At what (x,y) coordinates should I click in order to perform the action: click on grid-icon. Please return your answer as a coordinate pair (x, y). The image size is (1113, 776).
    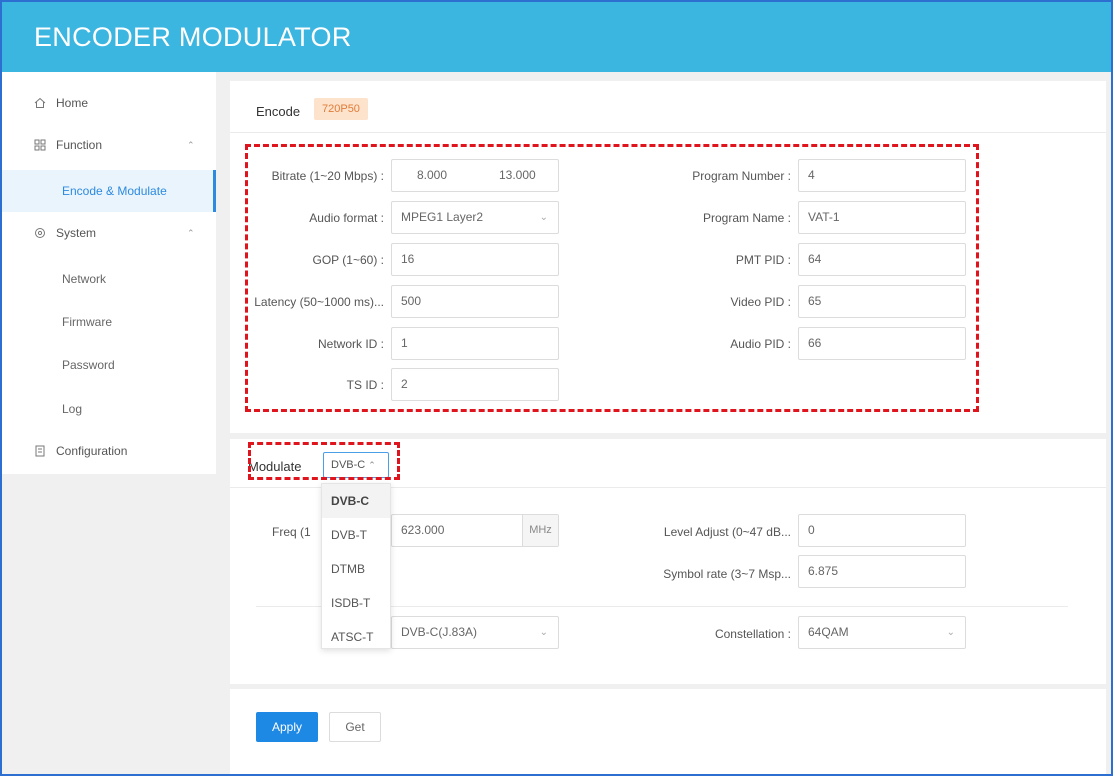
    Looking at the image, I should click on (41, 145).